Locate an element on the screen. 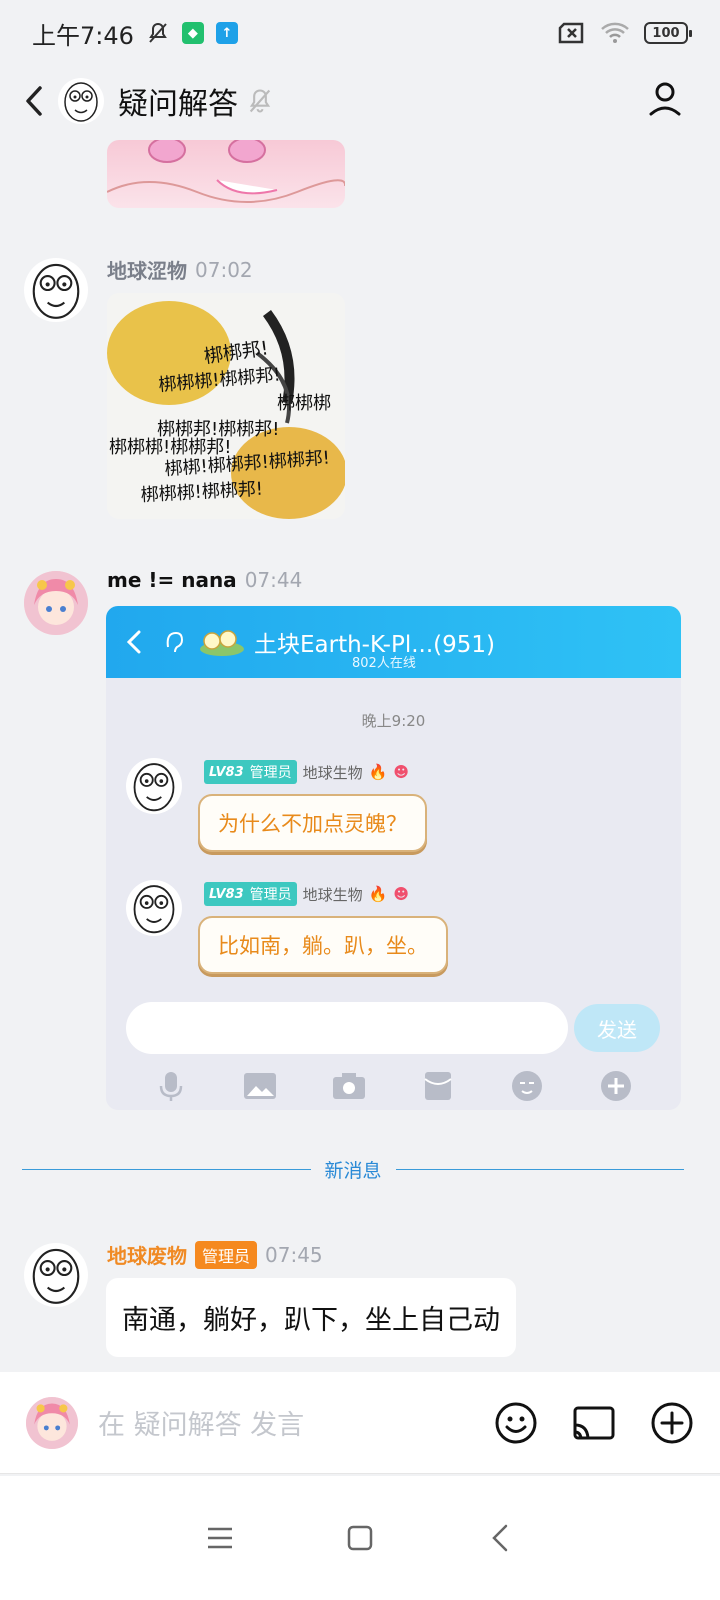 The image size is (720, 1600). admin-badge: 管理员 is located at coordinates (226, 1254).